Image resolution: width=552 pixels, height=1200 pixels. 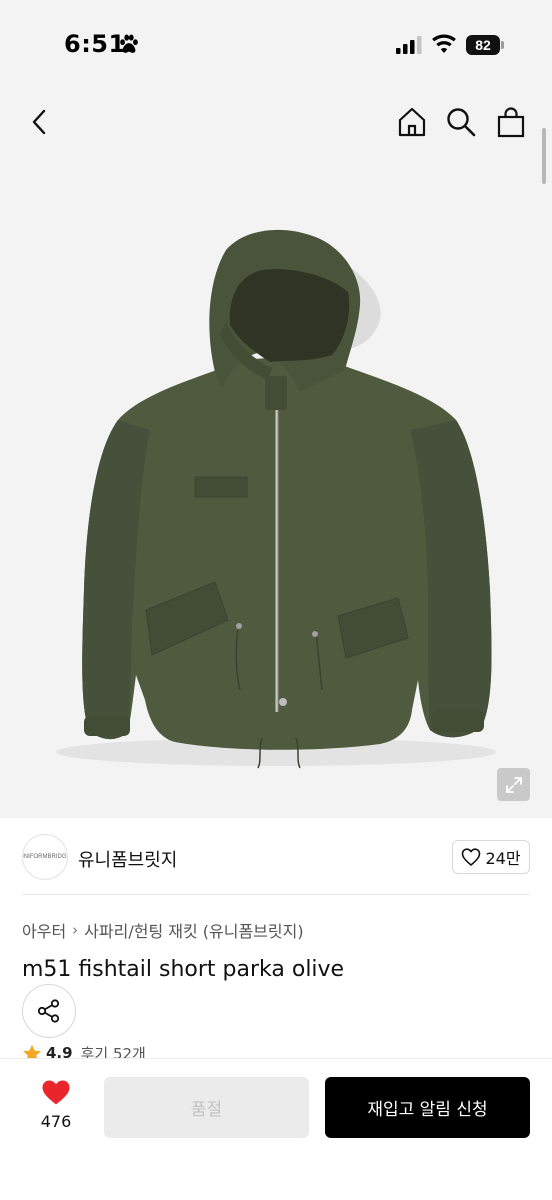 I want to click on home-icon, so click(x=412, y=122).